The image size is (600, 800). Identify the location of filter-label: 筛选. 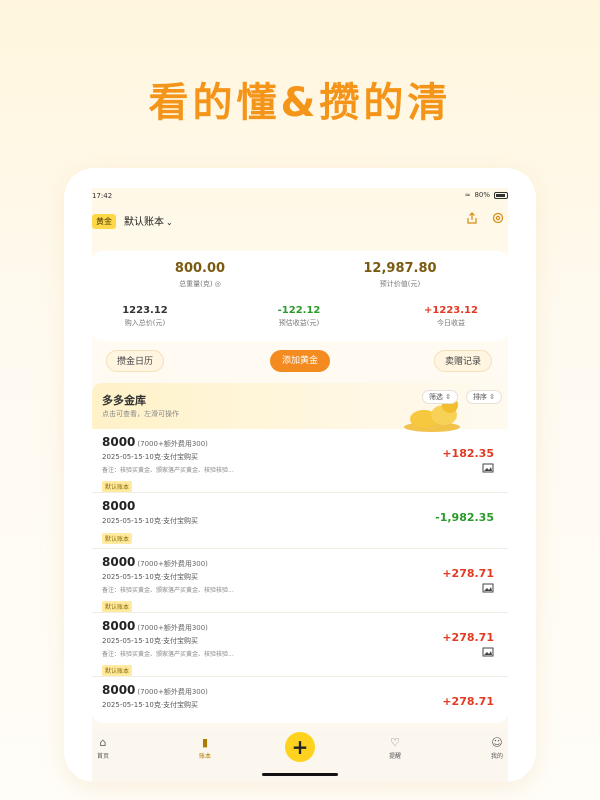
(435, 397).